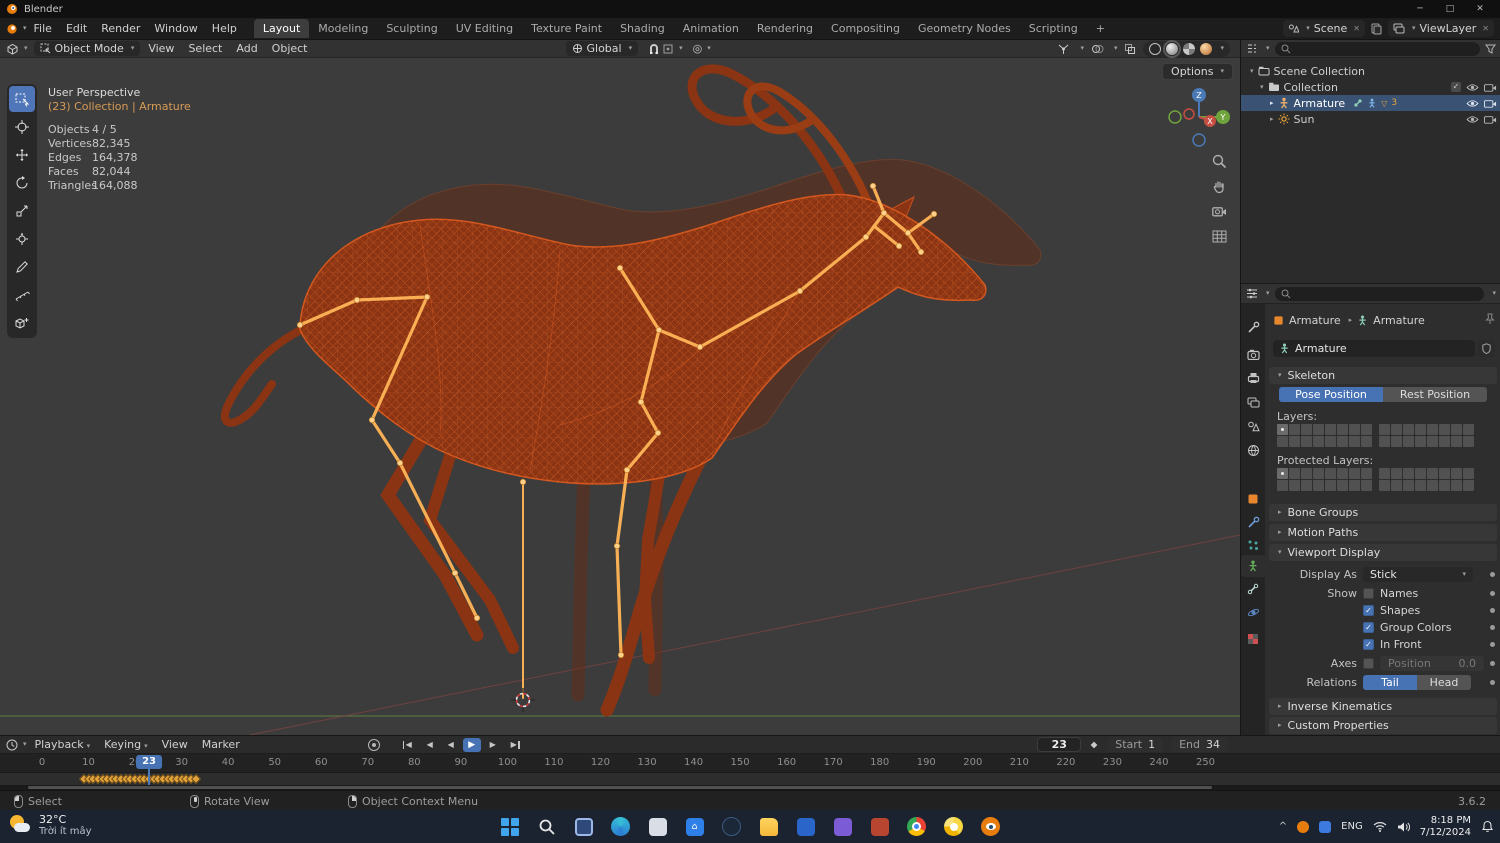  Describe the element at coordinates (175, 744) in the screenshot. I see `timeline-menu-view: View` at that location.